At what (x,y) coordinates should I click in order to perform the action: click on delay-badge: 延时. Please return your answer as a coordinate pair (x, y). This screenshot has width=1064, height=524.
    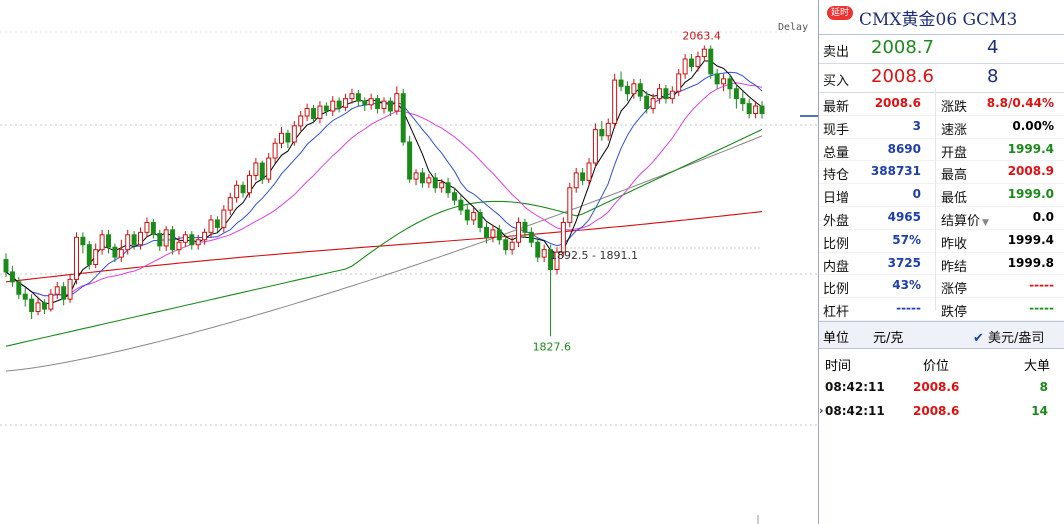
    Looking at the image, I should click on (840, 13).